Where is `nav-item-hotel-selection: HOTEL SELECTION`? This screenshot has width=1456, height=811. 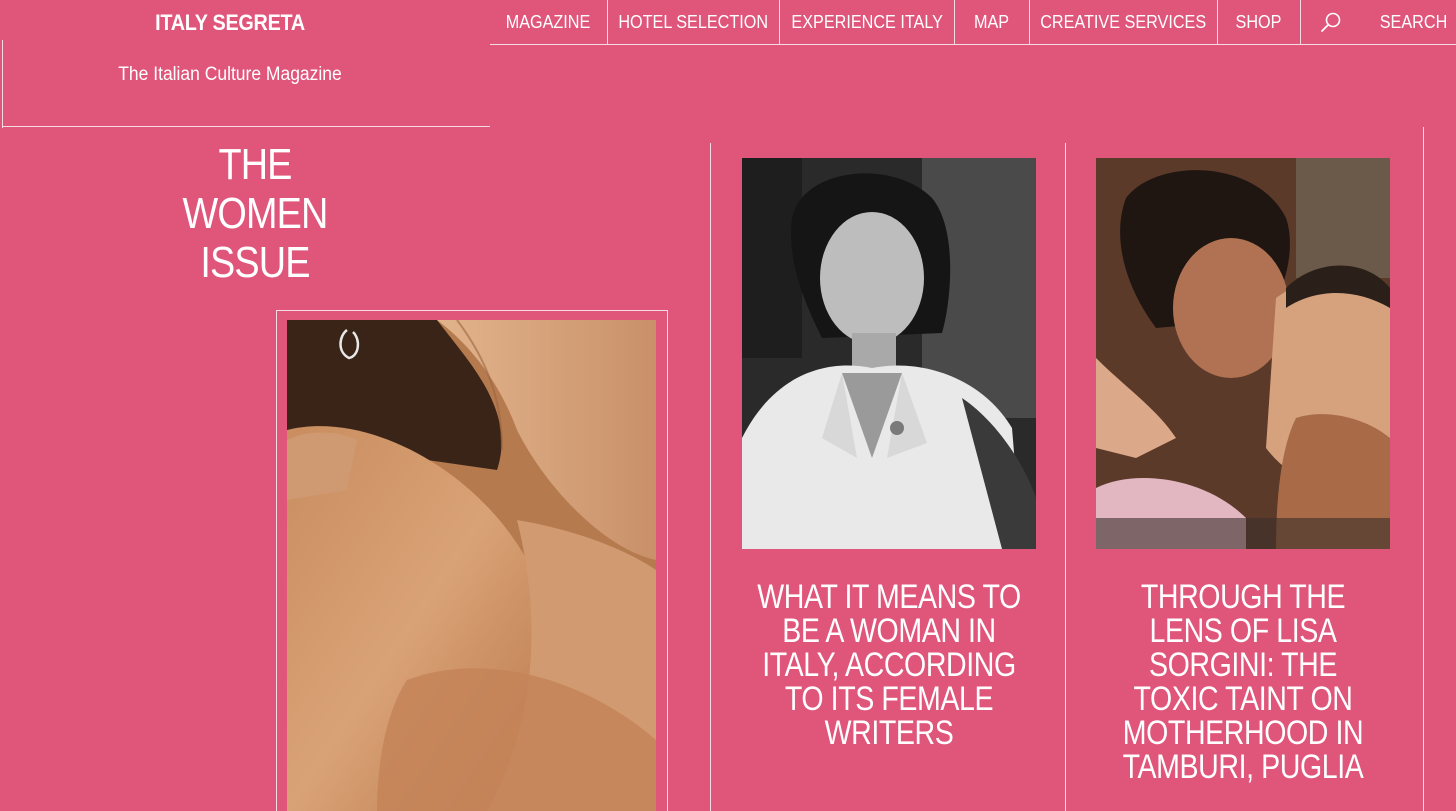 nav-item-hotel-selection: HOTEL SELECTION is located at coordinates (693, 22).